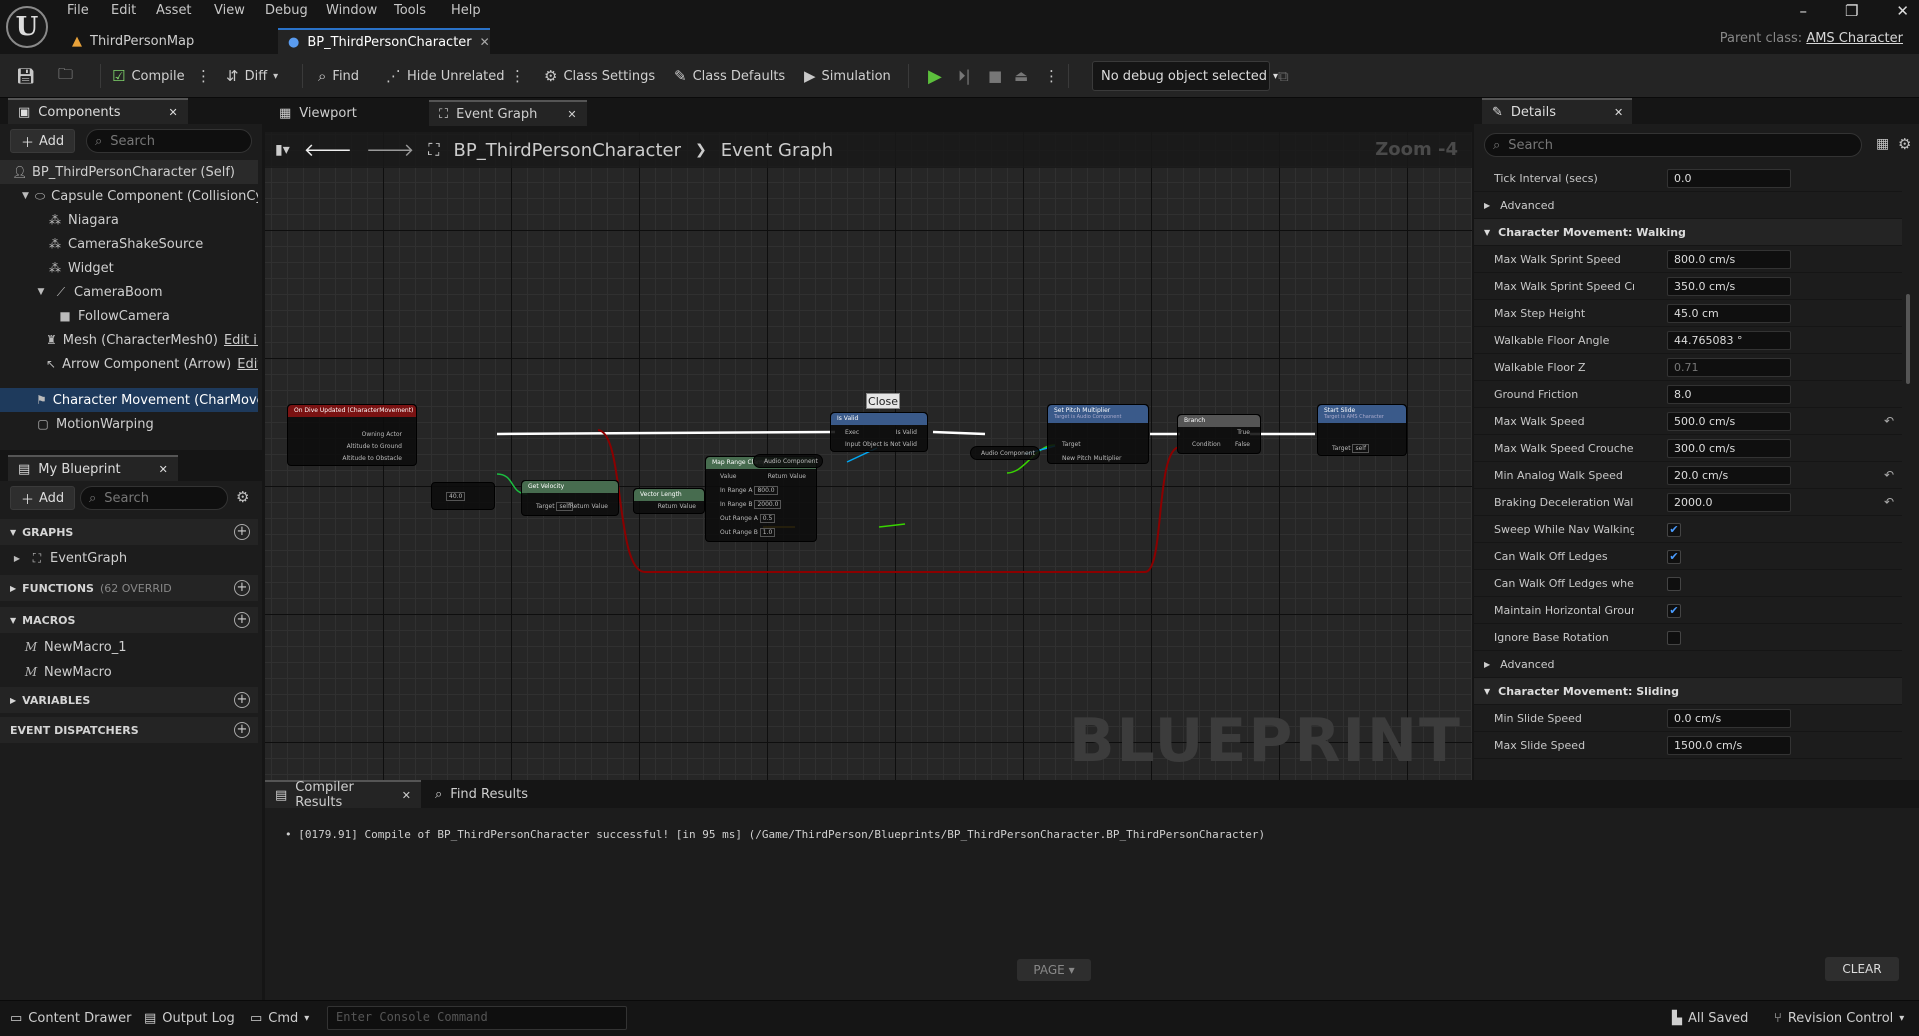 The height and width of the screenshot is (1036, 1919). I want to click on content-drawer-button: ▭ Content Drawer, so click(70, 1018).